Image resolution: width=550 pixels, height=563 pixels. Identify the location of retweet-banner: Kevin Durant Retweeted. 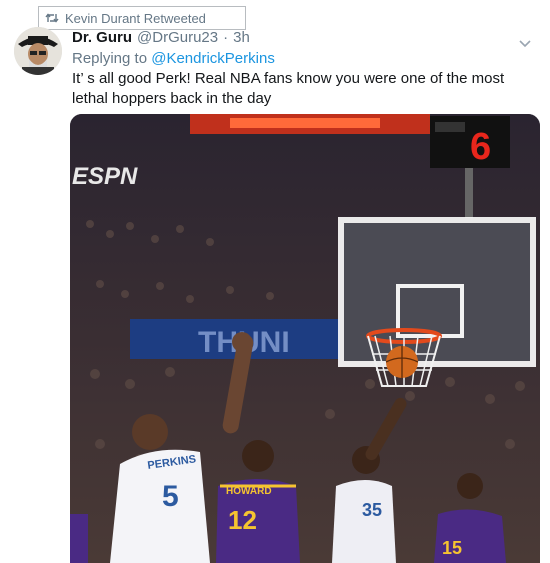
(142, 18).